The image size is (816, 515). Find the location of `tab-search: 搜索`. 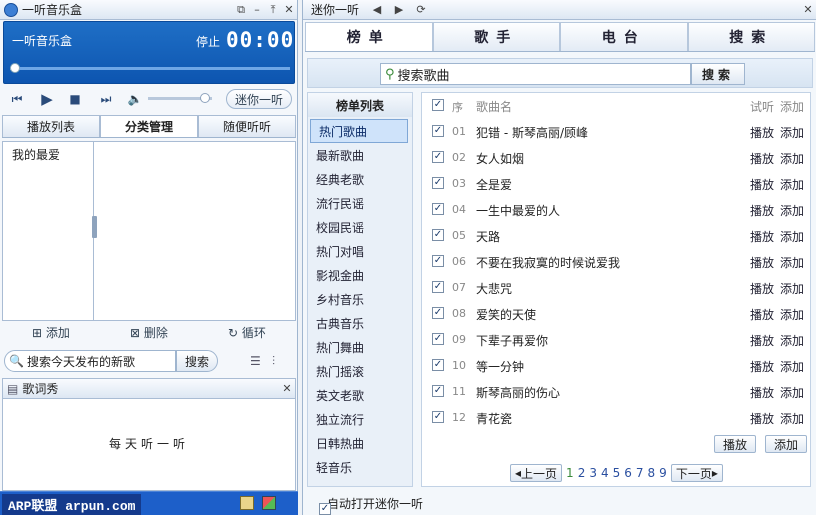

tab-search: 搜索 is located at coordinates (751, 36).